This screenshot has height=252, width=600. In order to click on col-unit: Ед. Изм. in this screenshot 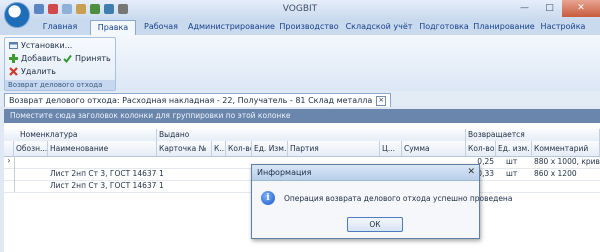, I will do `click(270, 148)`.